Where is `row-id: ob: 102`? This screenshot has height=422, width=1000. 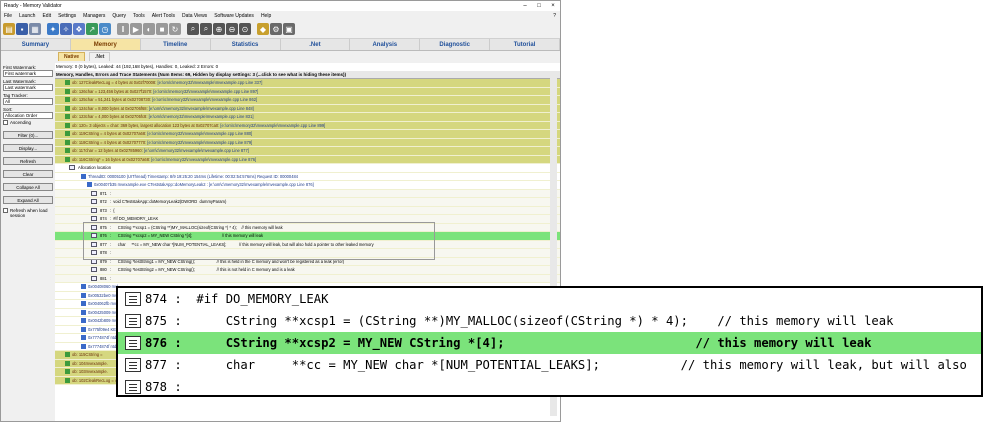
row-id: ob: 102 is located at coordinates (79, 380).